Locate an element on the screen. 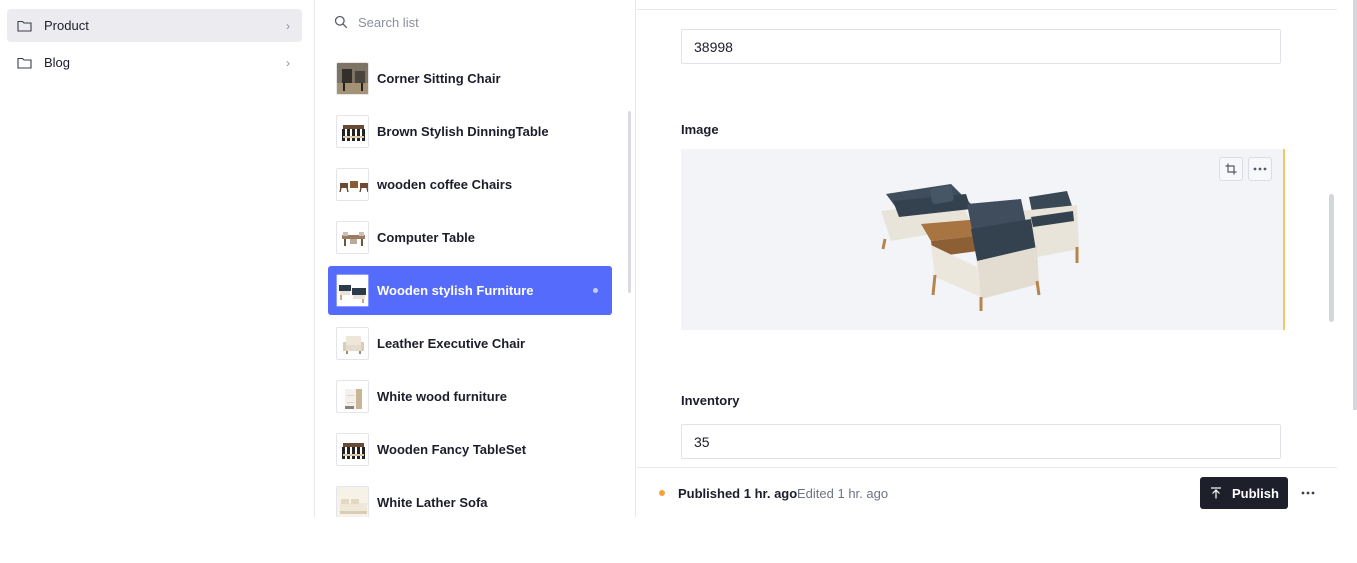 Image resolution: width=1357 pixels, height=563 pixels. list-item: Brown Stylish DinningTable is located at coordinates (470, 131).